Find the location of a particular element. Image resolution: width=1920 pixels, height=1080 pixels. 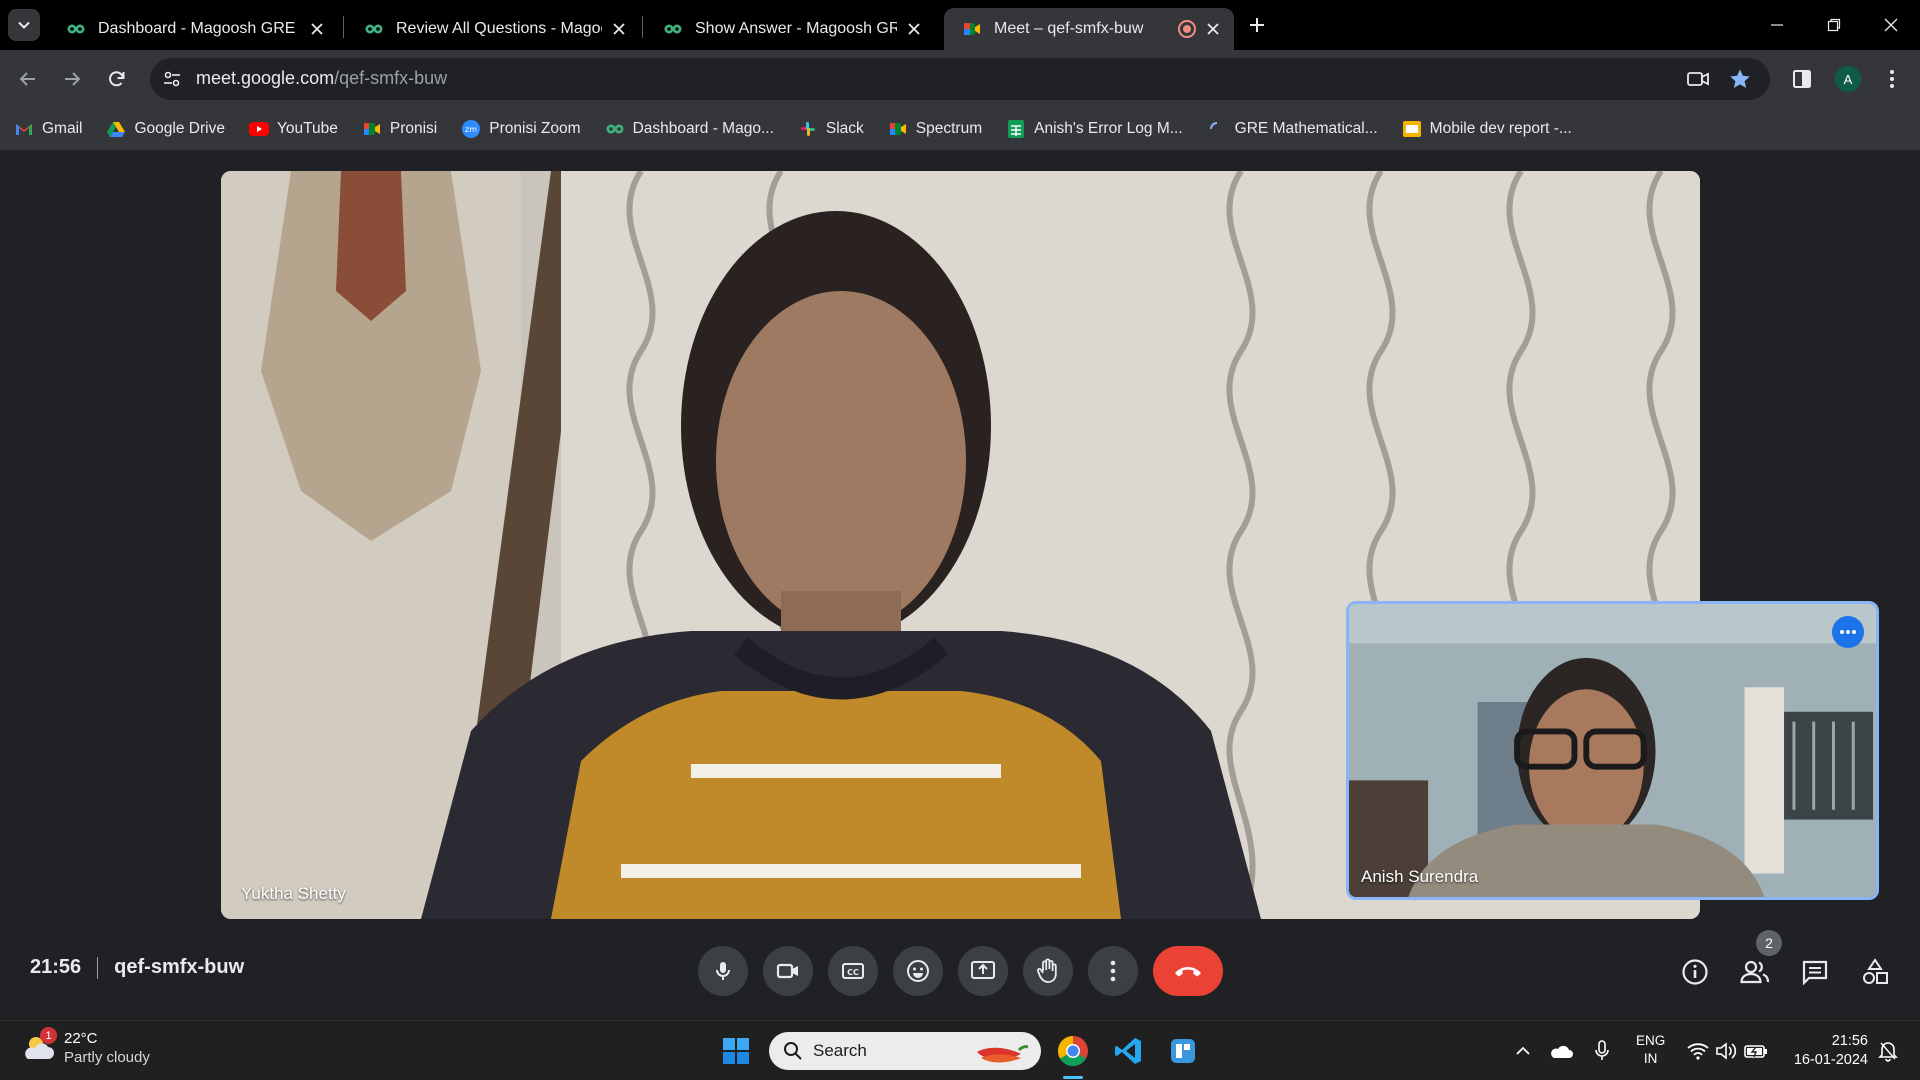

new-tab-button is located at coordinates (1257, 25).